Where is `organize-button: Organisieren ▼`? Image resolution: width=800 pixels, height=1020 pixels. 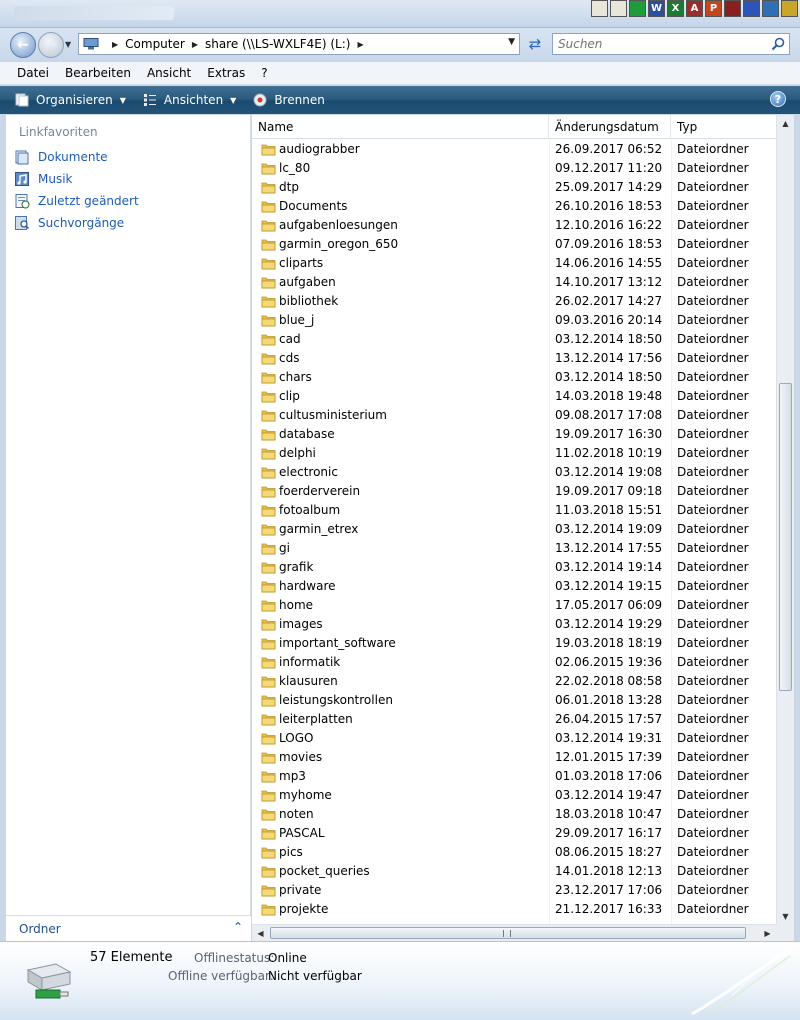
organize-button: Organisieren ▼ is located at coordinates (70, 100).